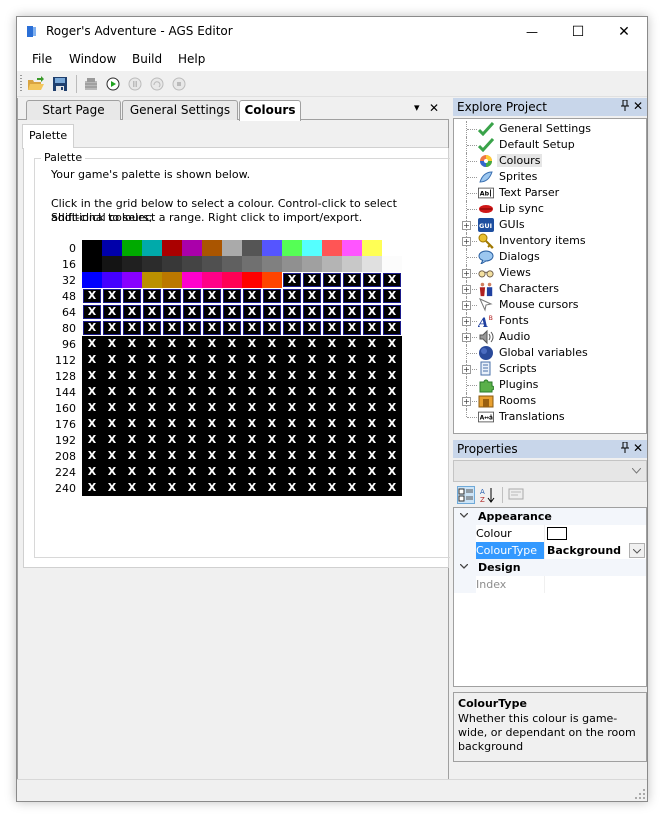 The height and width of the screenshot is (818, 664). Describe the element at coordinates (192, 472) in the screenshot. I see `palette-cell-229: X` at that location.